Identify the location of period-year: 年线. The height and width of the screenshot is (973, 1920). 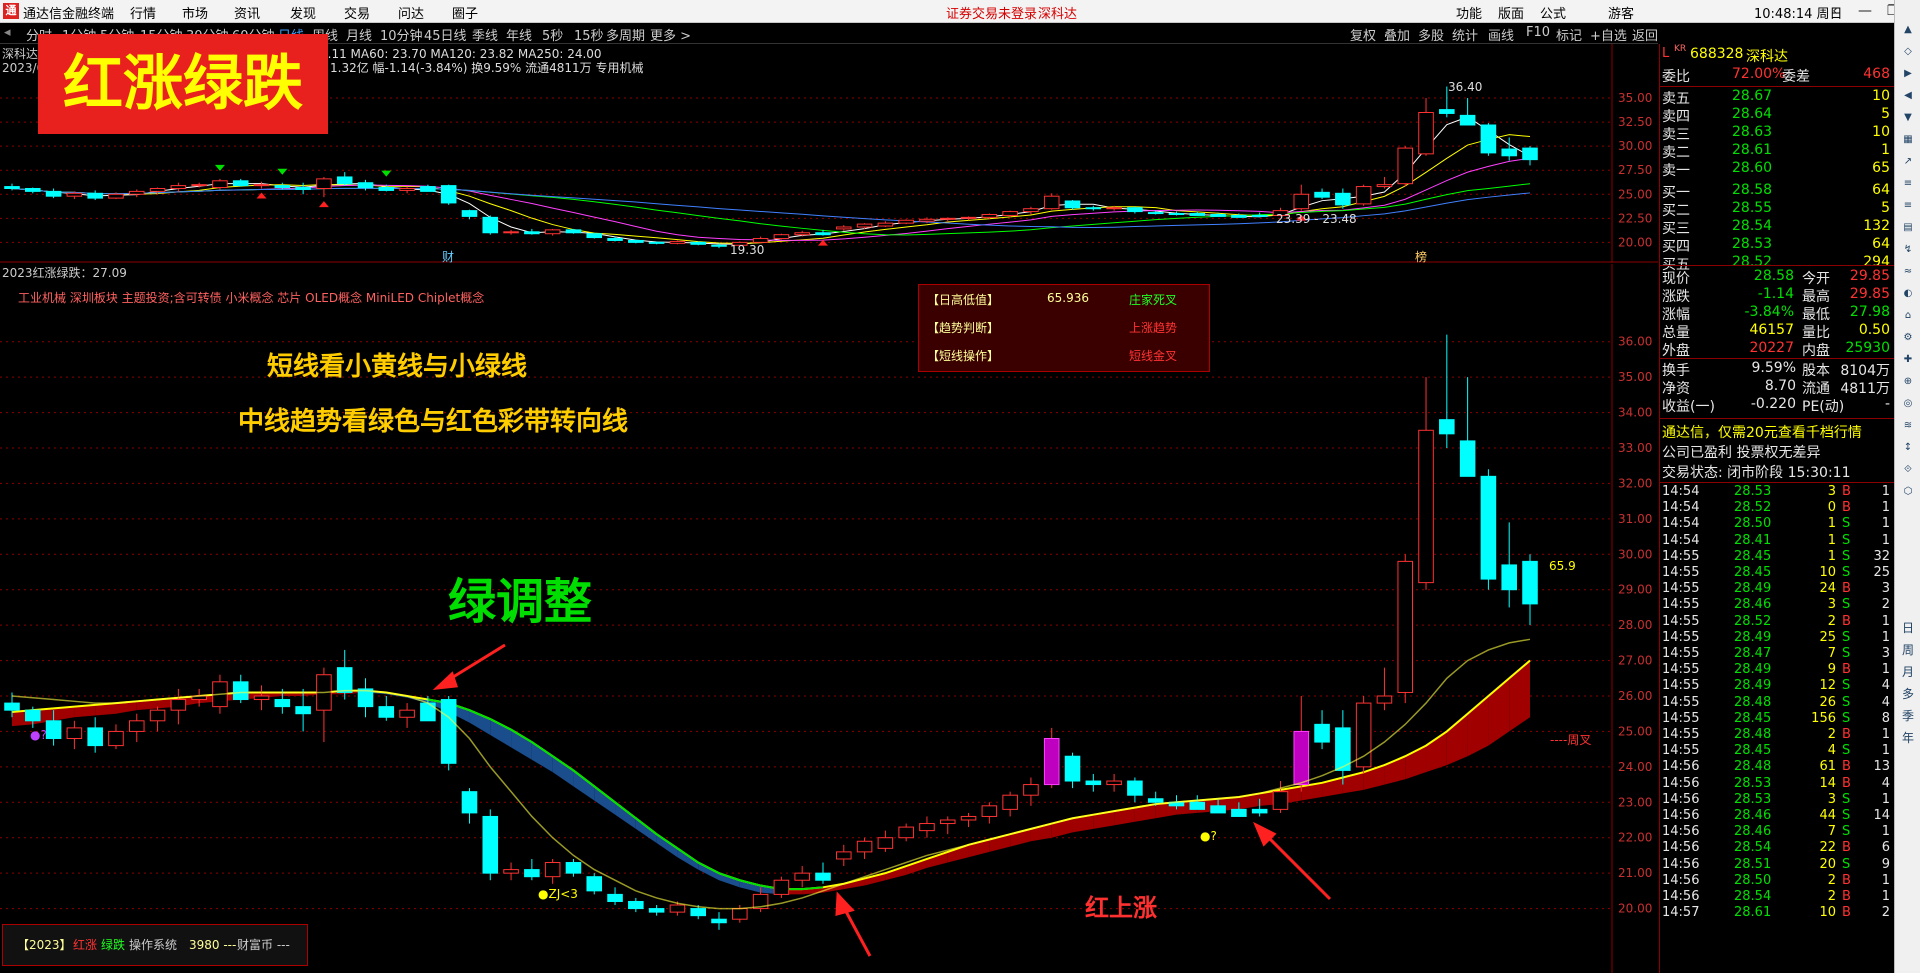
(519, 34).